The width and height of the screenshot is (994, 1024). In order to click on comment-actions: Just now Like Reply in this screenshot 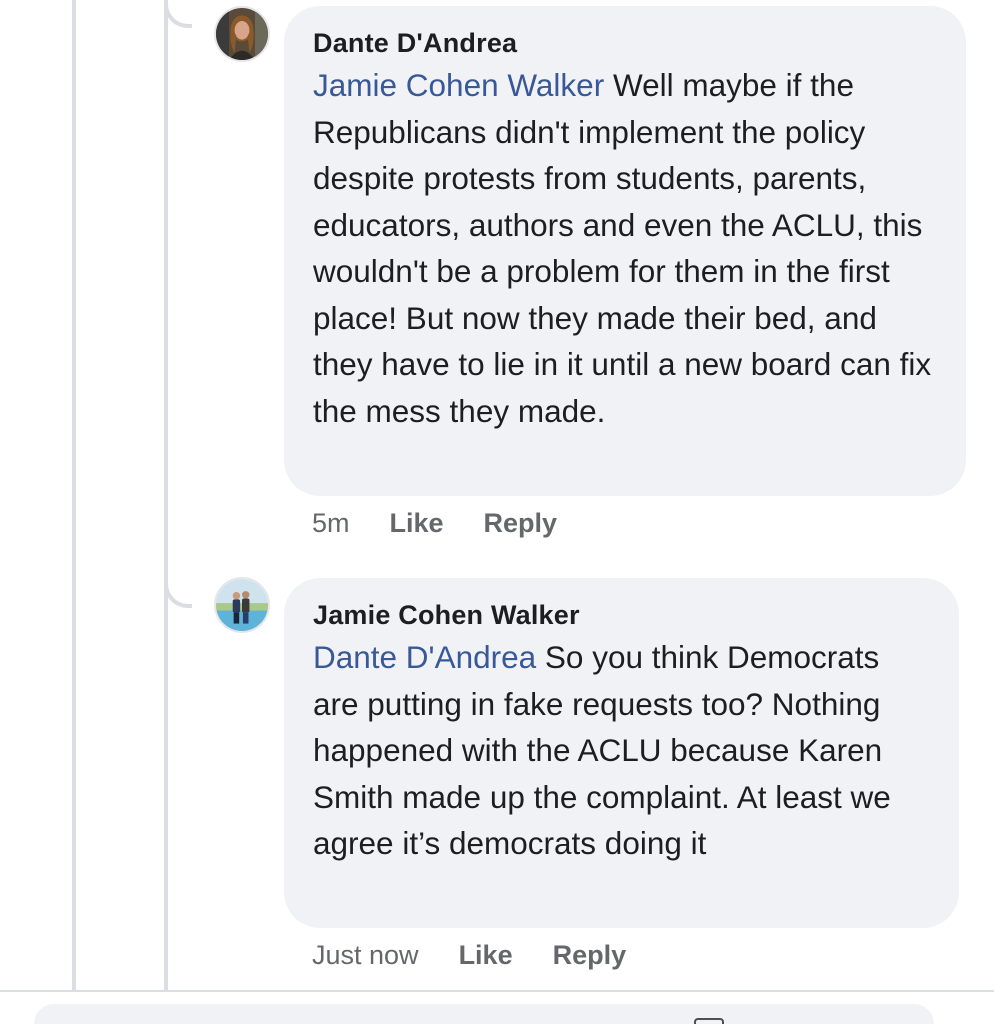, I will do `click(489, 955)`.